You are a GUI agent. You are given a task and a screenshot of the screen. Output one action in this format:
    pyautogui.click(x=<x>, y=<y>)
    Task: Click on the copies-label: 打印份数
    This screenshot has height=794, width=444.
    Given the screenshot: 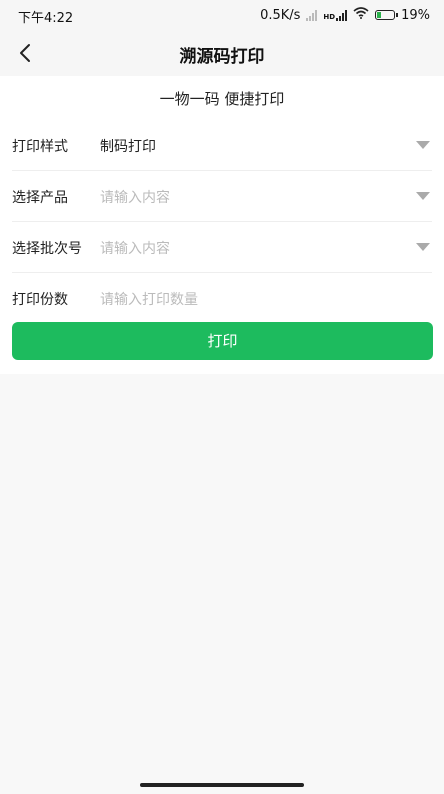 What is the action you would take?
    pyautogui.click(x=40, y=300)
    